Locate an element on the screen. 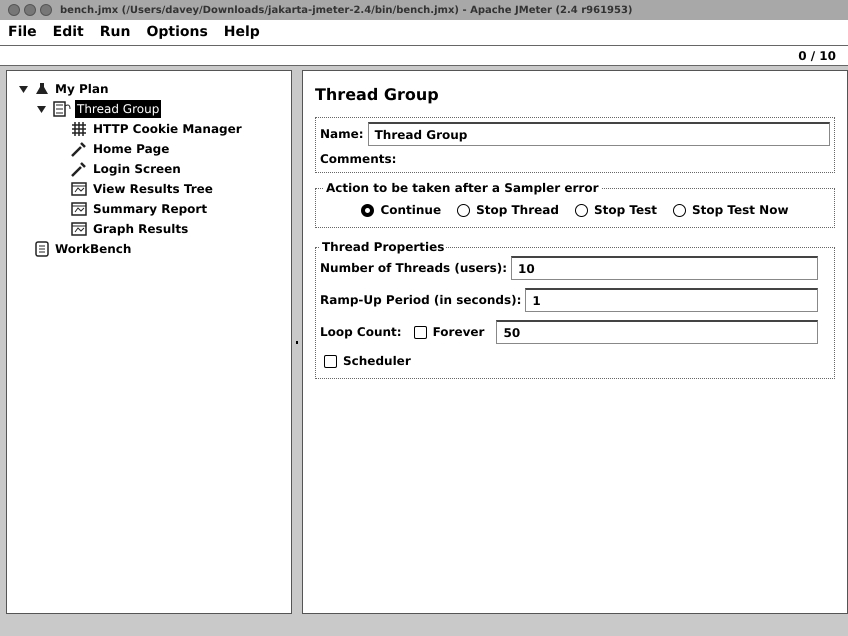  field-label: Loop Count: is located at coordinates (361, 332).